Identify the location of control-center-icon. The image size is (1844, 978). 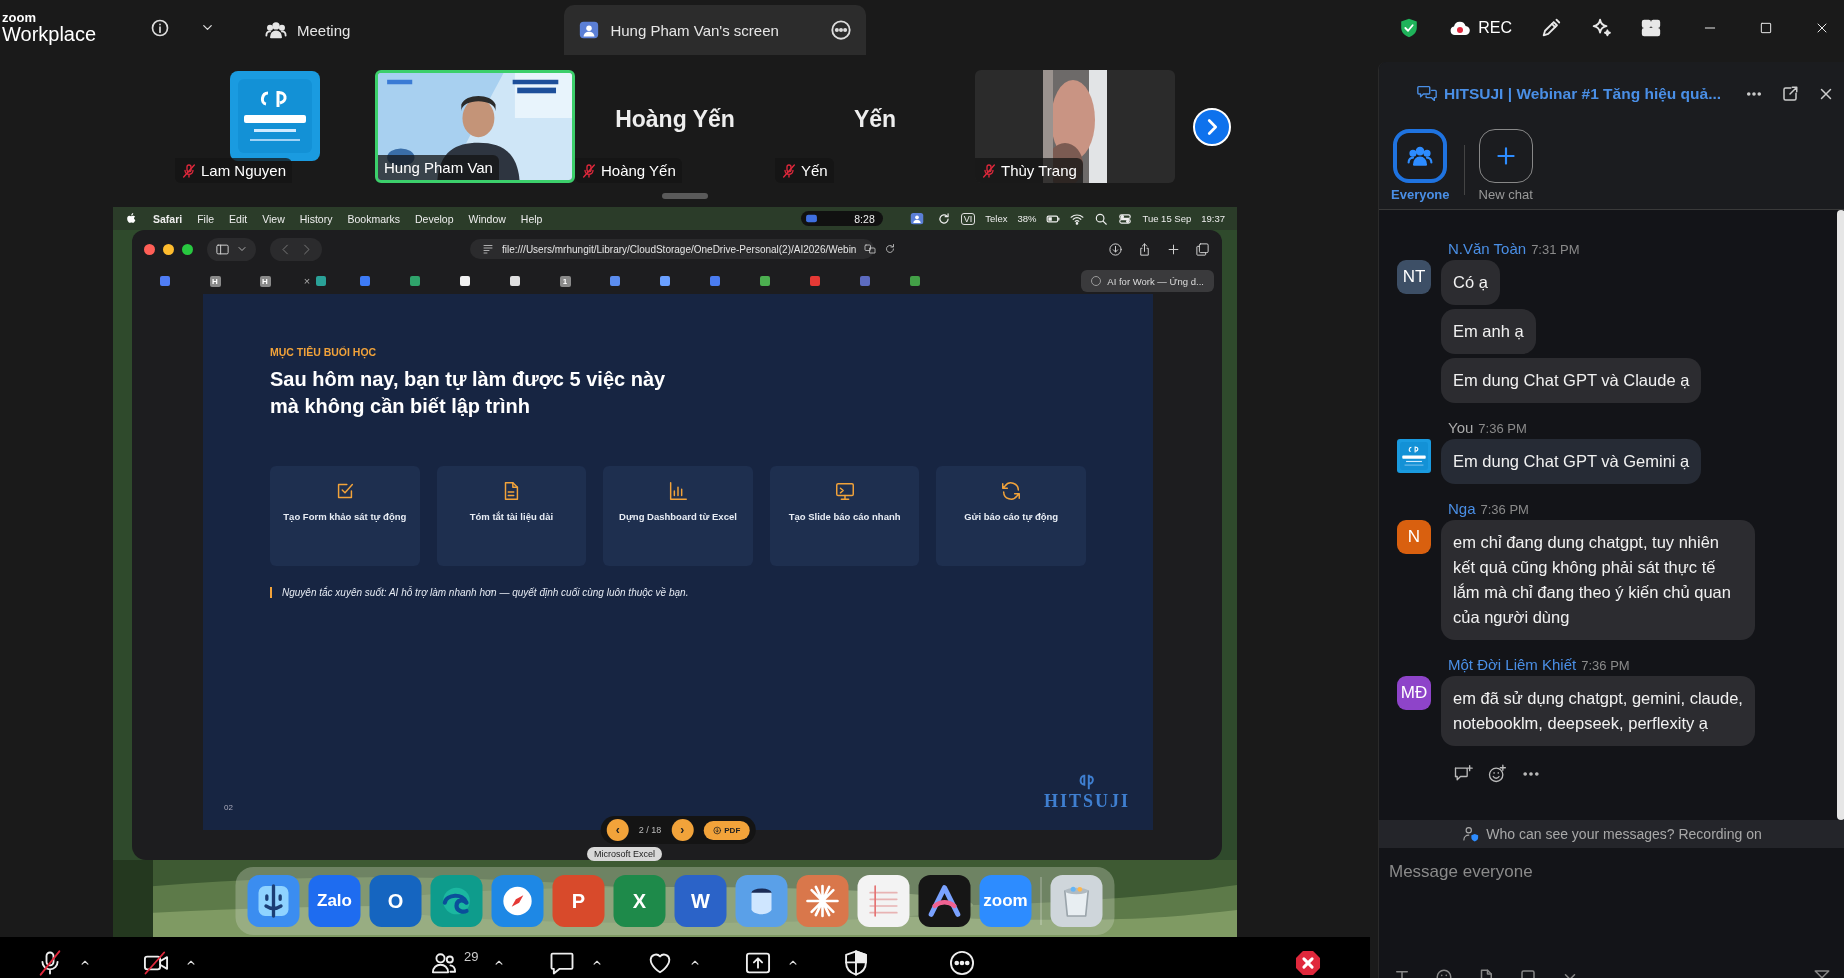
(1125, 218).